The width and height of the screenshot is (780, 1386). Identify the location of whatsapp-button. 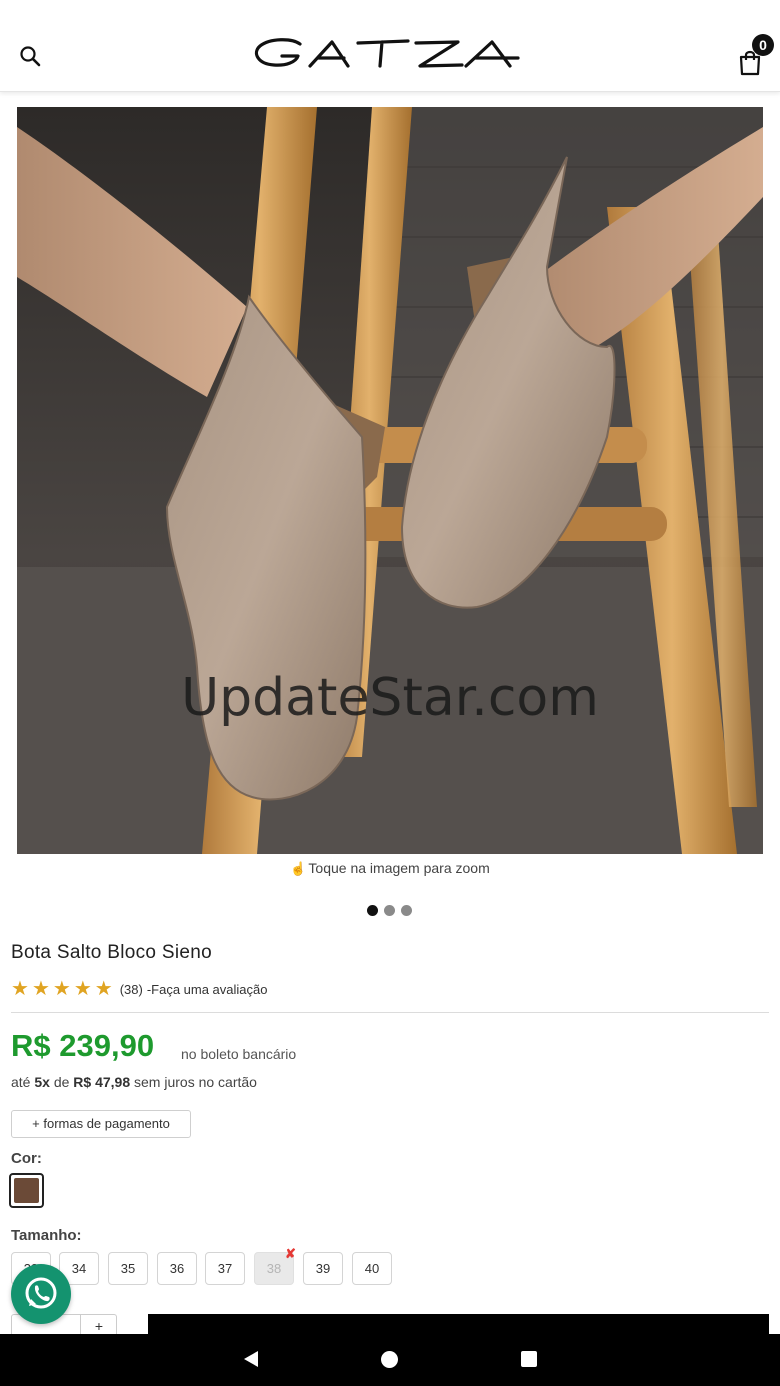
(41, 1294).